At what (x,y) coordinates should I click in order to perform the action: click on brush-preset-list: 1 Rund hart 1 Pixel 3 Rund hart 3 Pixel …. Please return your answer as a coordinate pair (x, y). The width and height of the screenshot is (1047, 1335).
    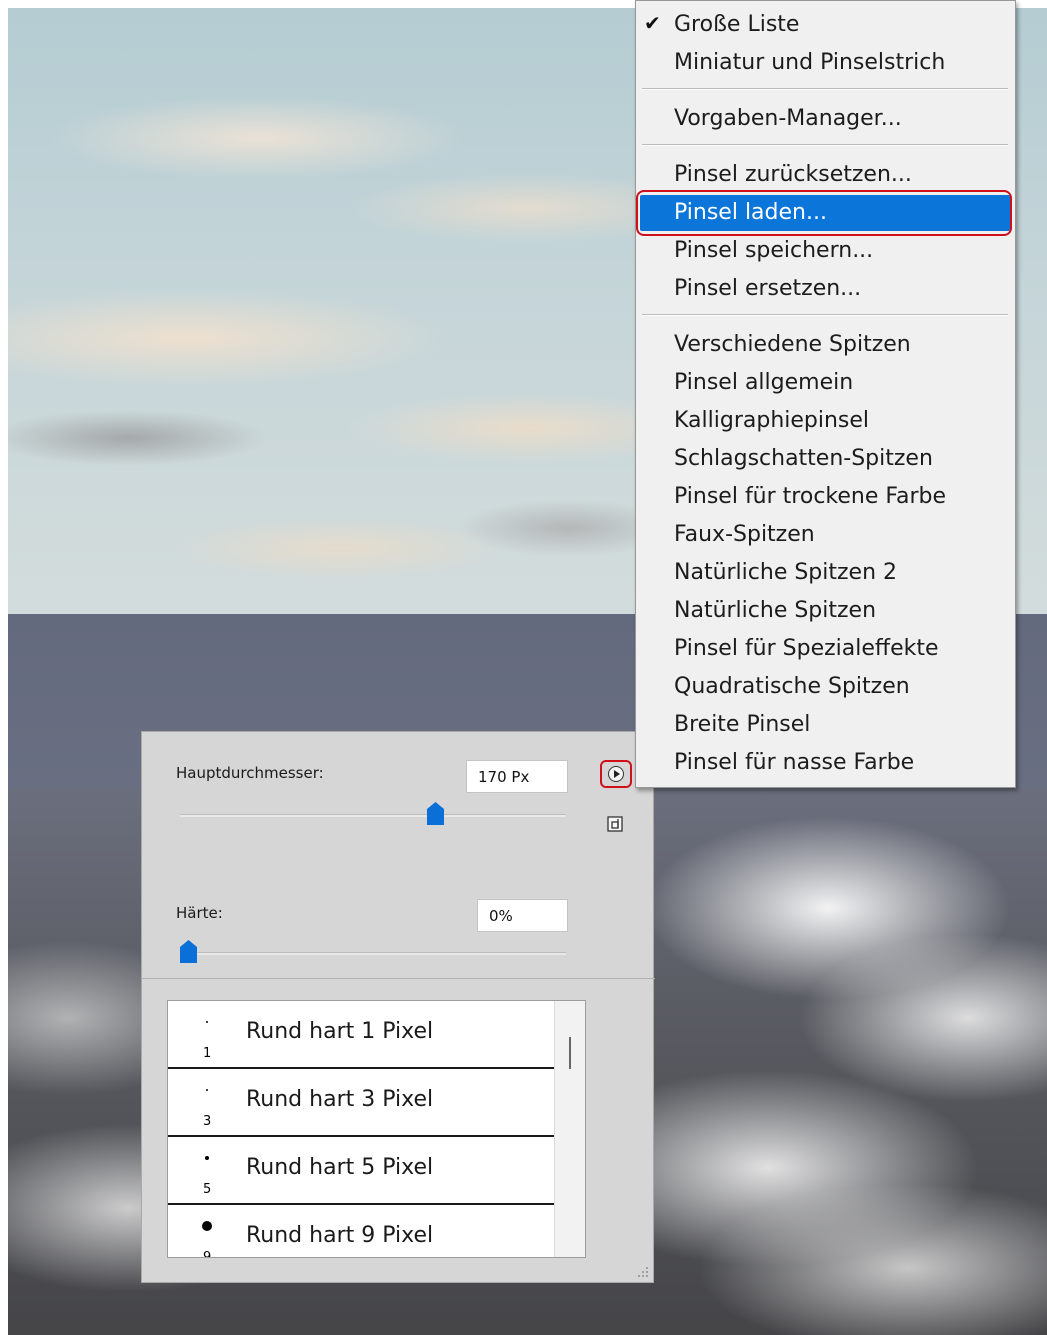
    Looking at the image, I should click on (376, 1129).